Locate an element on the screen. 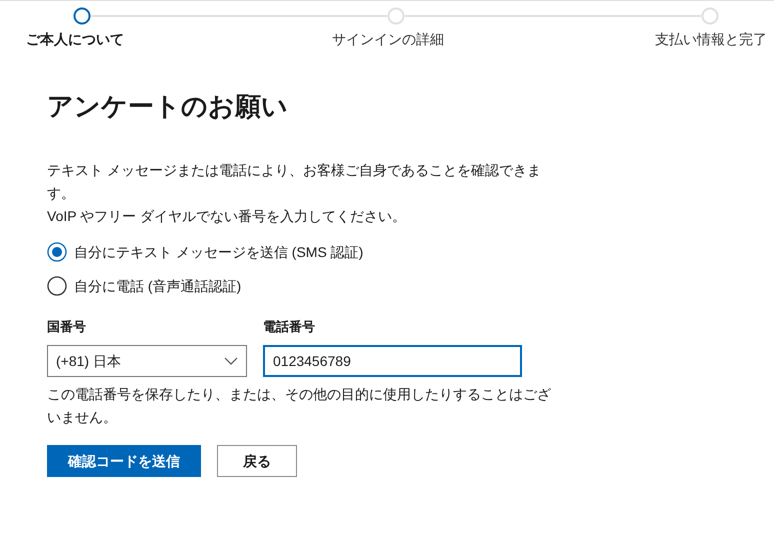  step-label: ご本人について is located at coordinates (75, 39).